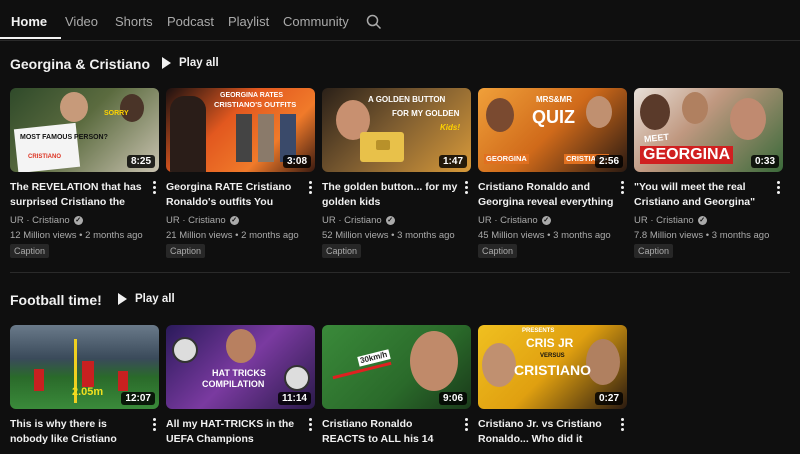 This screenshot has height=454, width=800. What do you see at coordinates (450, 127) in the screenshot?
I see `thumbnail-text: Kids!` at bounding box center [450, 127].